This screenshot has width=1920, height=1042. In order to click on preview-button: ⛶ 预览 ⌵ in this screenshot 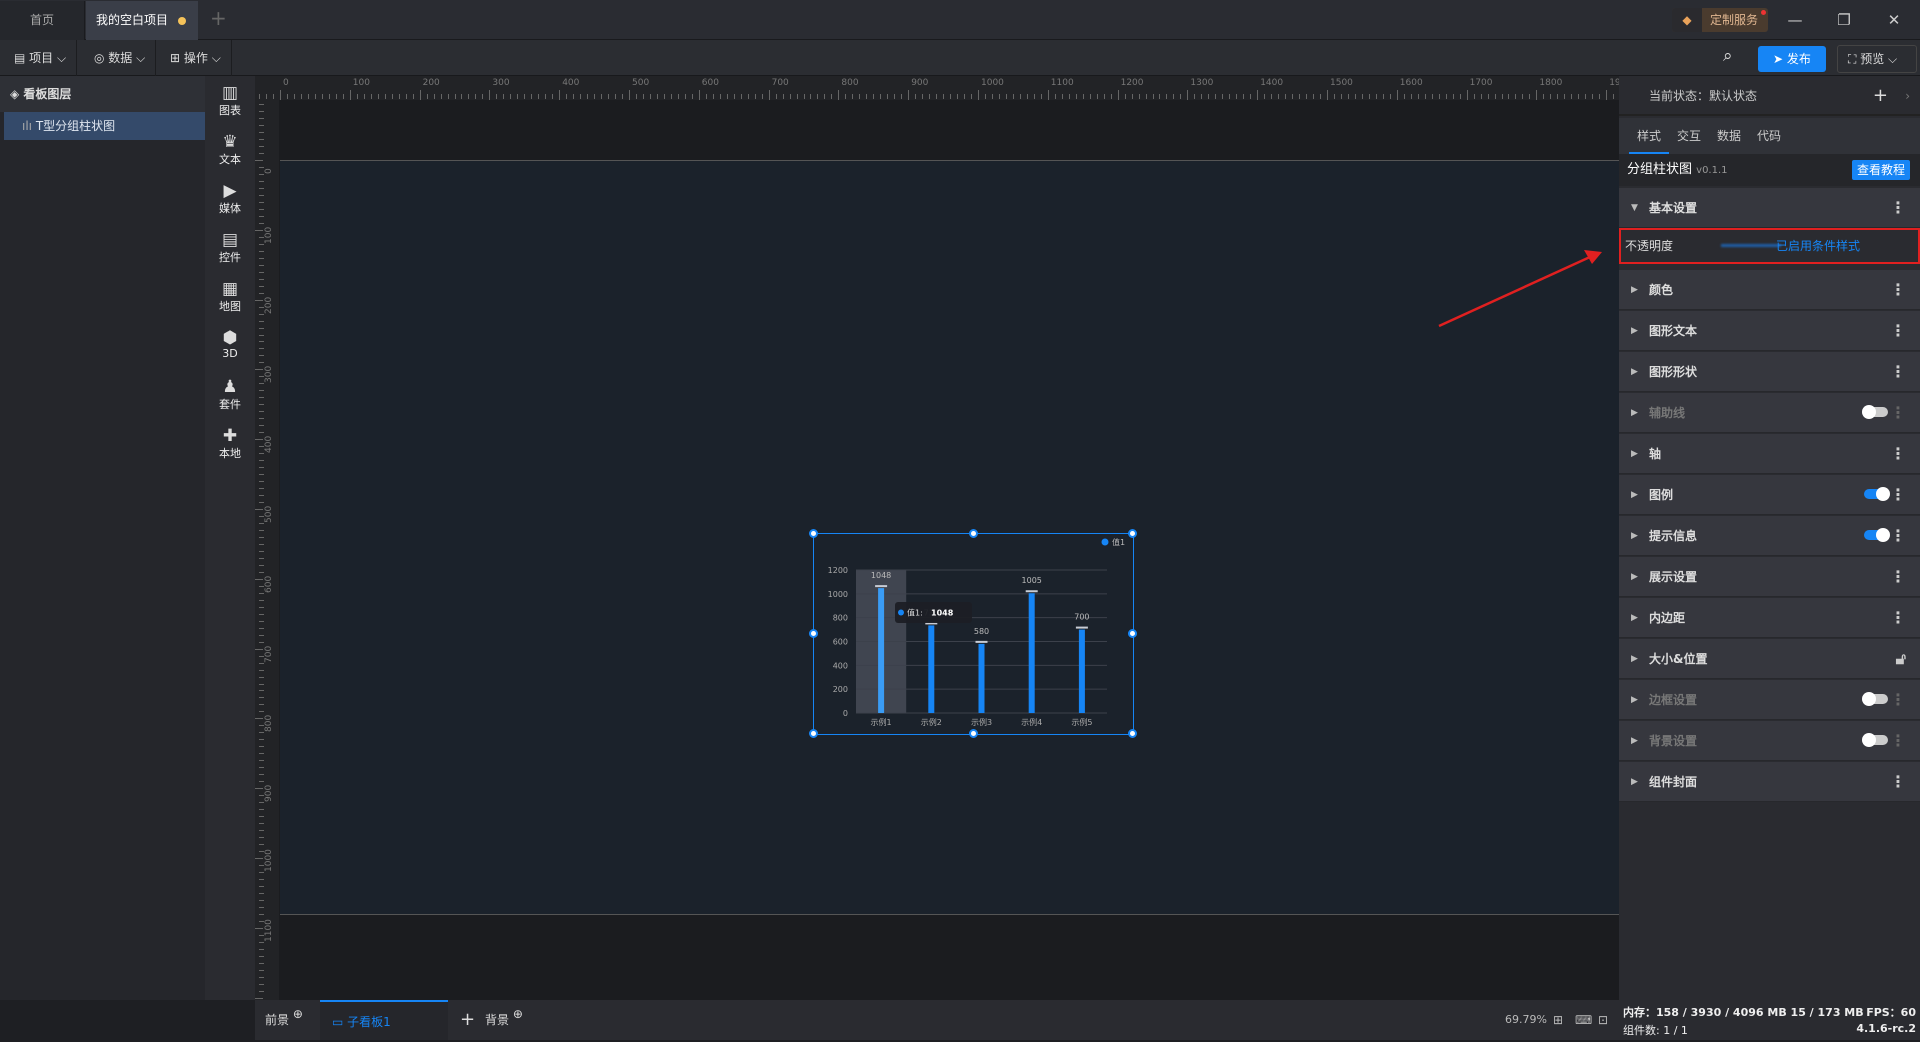, I will do `click(1877, 59)`.